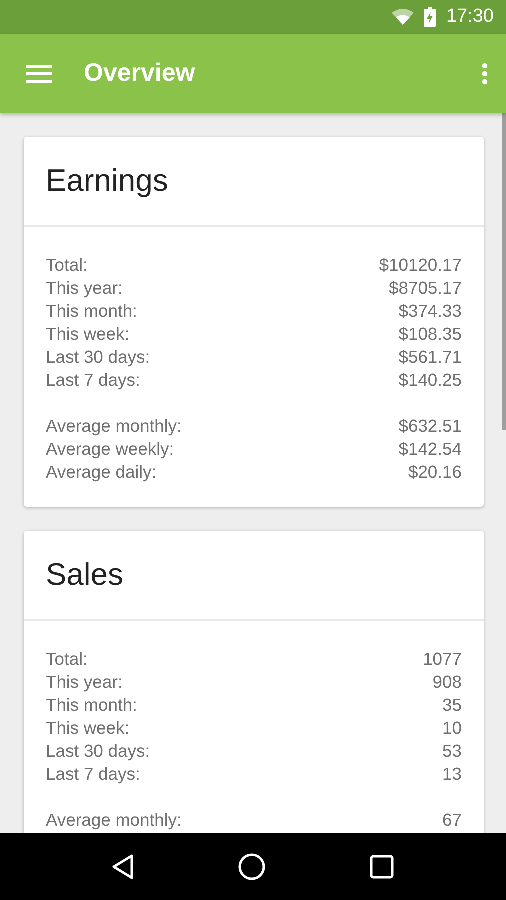 Image resolution: width=506 pixels, height=900 pixels. What do you see at coordinates (430, 17) in the screenshot?
I see `battery-icon` at bounding box center [430, 17].